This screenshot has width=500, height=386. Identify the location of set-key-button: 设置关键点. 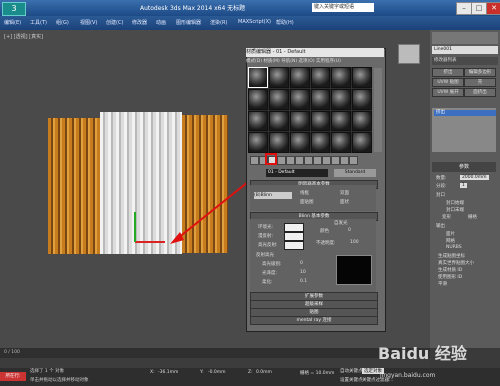
(351, 380).